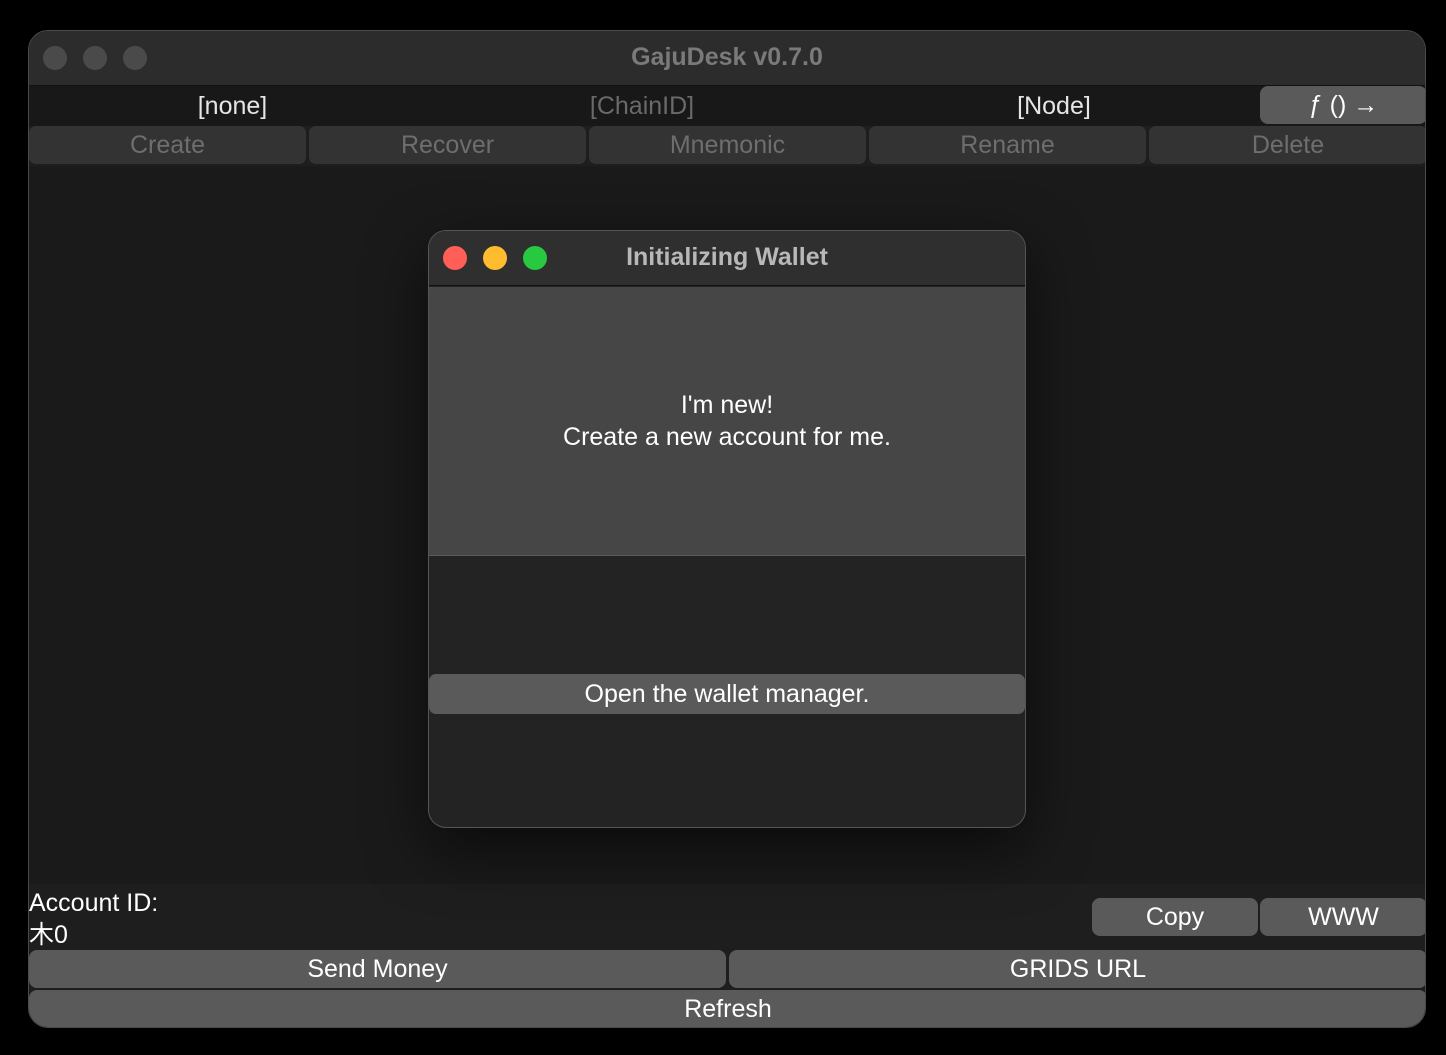 This screenshot has width=1446, height=1055. Describe the element at coordinates (1007, 145) in the screenshot. I see `rename-button: Rename` at that location.